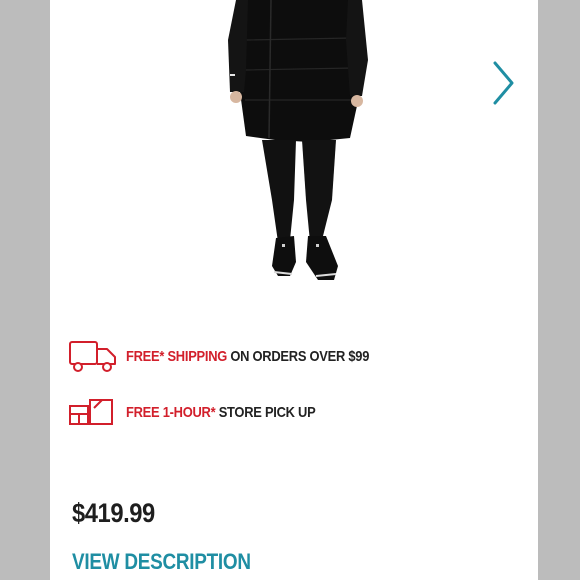 The height and width of the screenshot is (580, 580). Describe the element at coordinates (161, 562) in the screenshot. I see `view-description-link: VIEW DESCRIPTION` at that location.